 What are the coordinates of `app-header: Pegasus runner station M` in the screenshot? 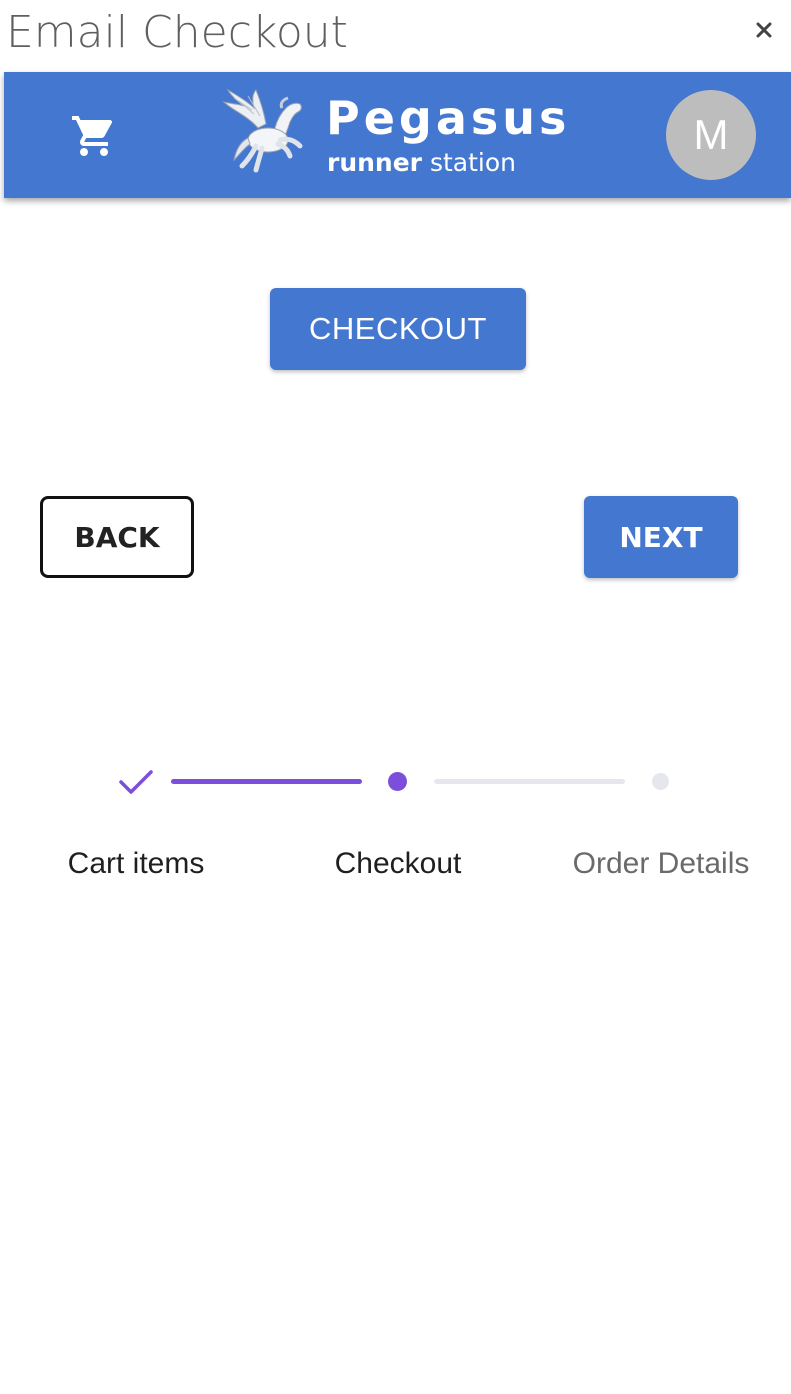 It's located at (397, 135).